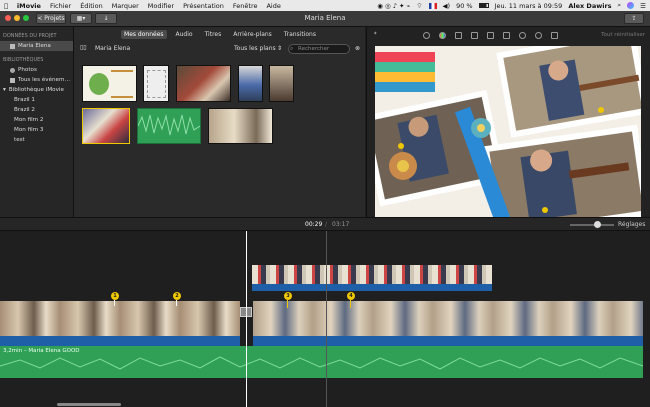  What do you see at coordinates (522, 35) in the screenshot?
I see `speed-icon` at bounding box center [522, 35].